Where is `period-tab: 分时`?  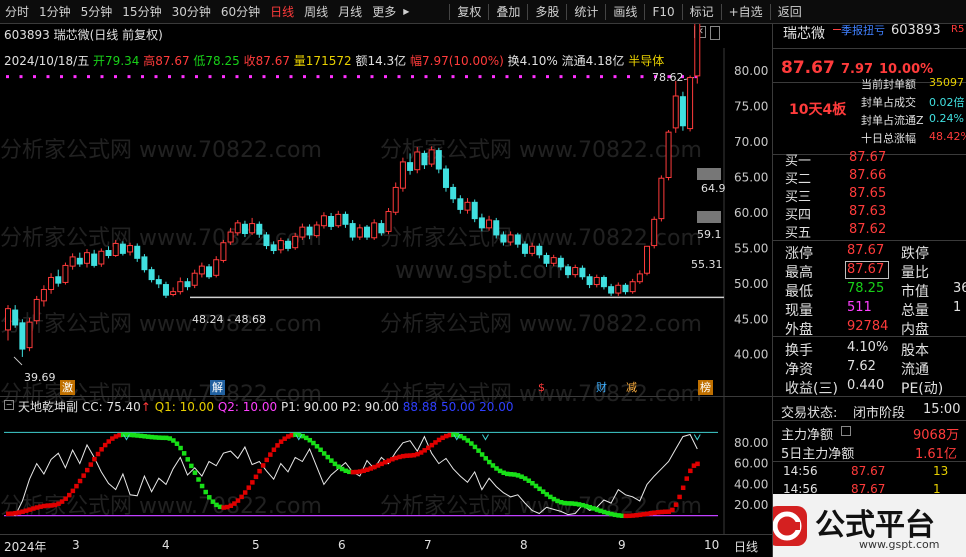
period-tab: 分时 is located at coordinates (17, 12).